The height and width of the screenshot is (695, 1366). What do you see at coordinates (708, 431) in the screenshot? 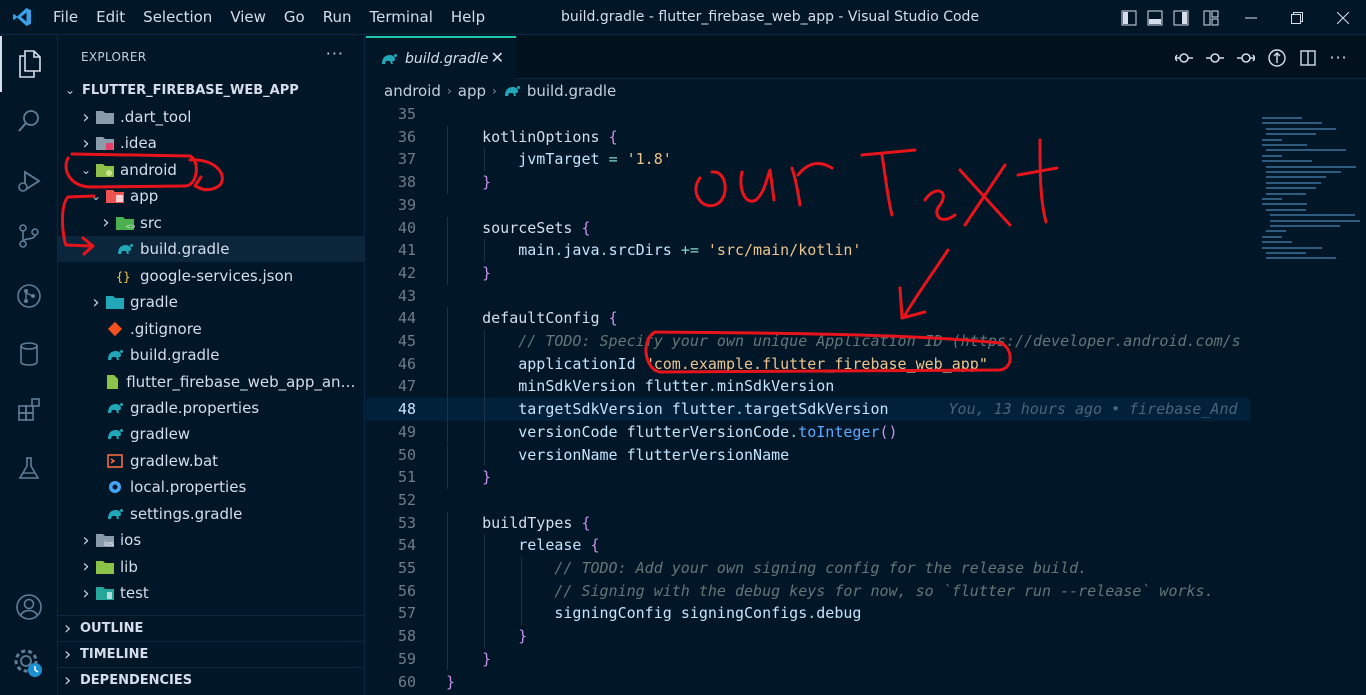
I see `code-token: flutterVersionCode` at bounding box center [708, 431].